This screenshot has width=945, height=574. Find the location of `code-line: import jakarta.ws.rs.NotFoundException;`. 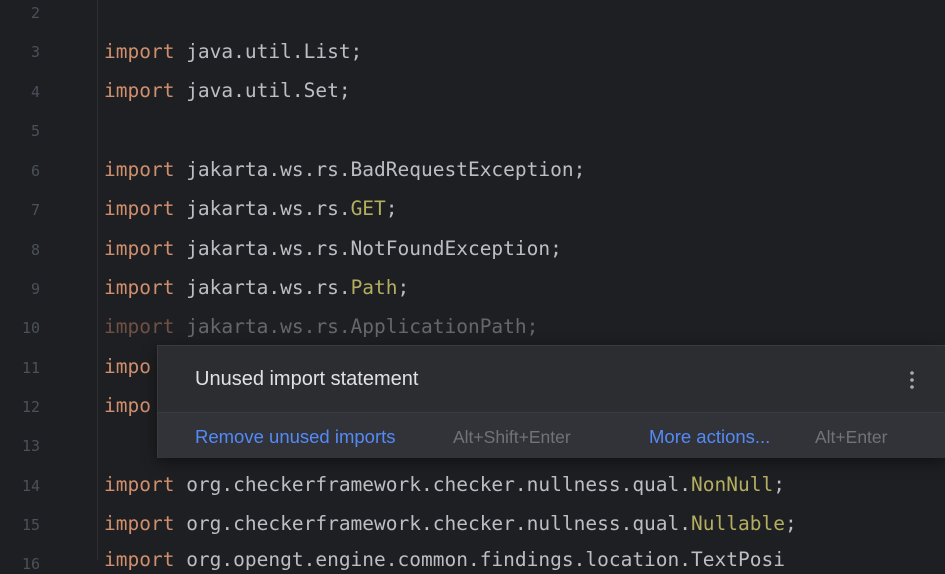

code-line: import jakarta.ws.rs.NotFoundException; is located at coordinates (333, 249).